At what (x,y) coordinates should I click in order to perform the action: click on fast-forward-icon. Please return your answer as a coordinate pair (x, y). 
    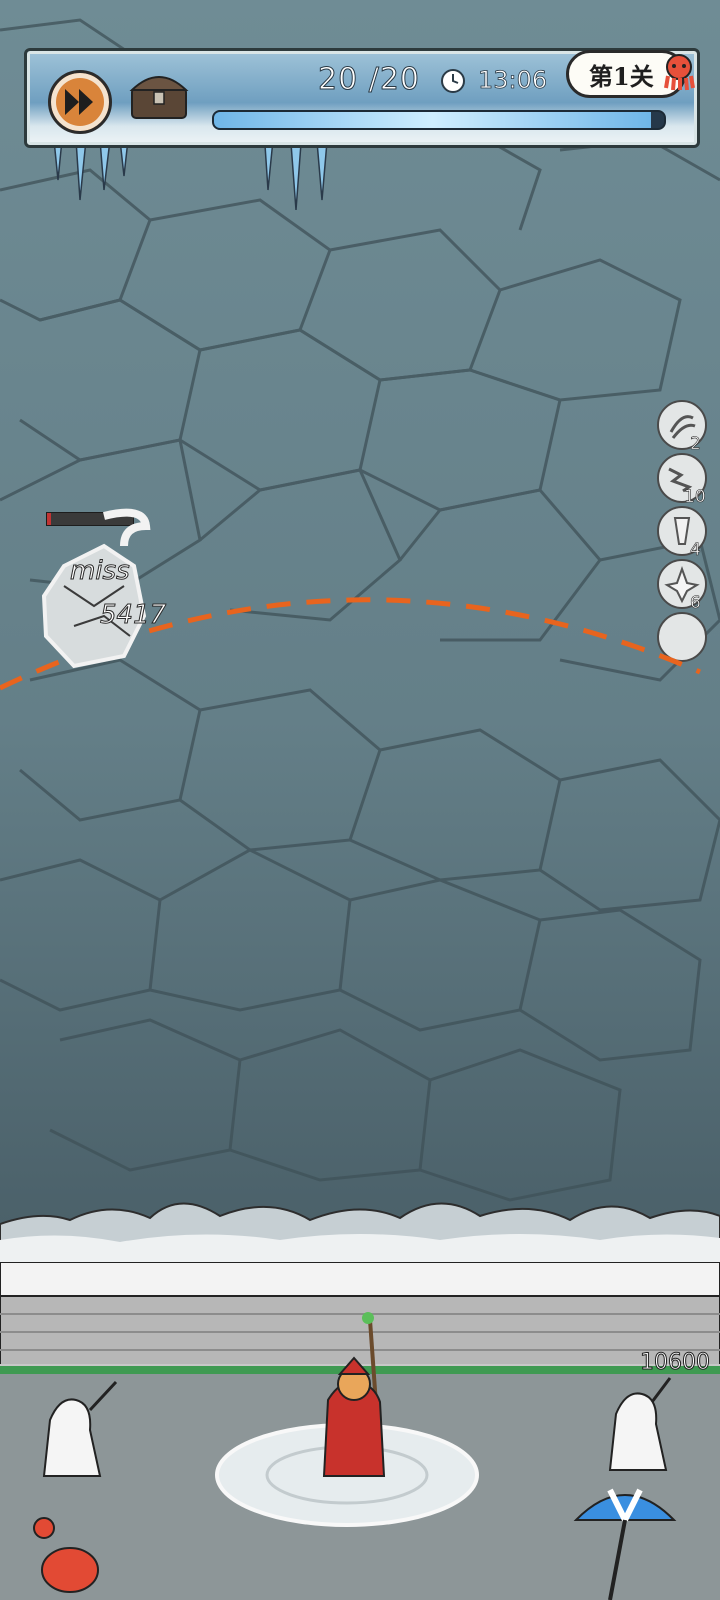
    Looking at the image, I should click on (79, 102).